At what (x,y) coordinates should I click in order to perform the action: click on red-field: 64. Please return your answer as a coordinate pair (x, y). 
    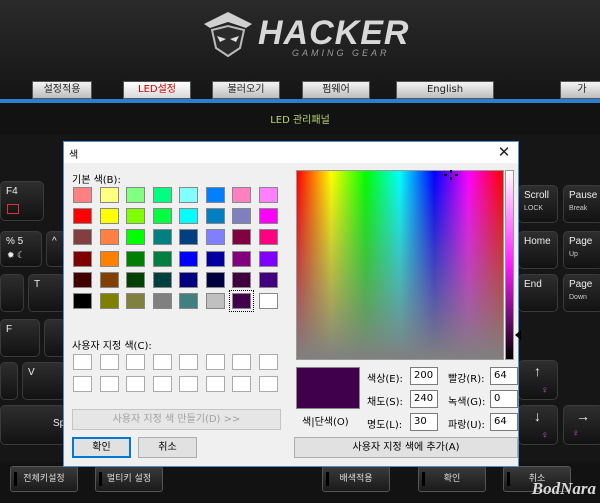
    Looking at the image, I should click on (504, 376).